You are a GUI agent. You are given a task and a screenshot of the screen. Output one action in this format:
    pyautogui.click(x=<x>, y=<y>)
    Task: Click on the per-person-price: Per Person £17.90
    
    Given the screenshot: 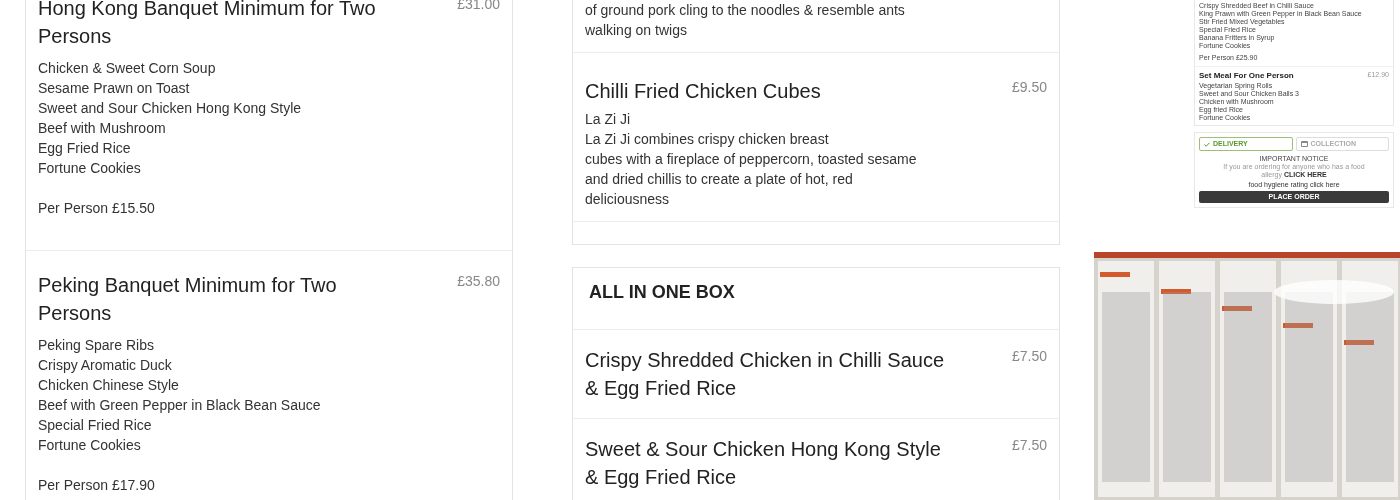 What is the action you would take?
    pyautogui.click(x=97, y=485)
    